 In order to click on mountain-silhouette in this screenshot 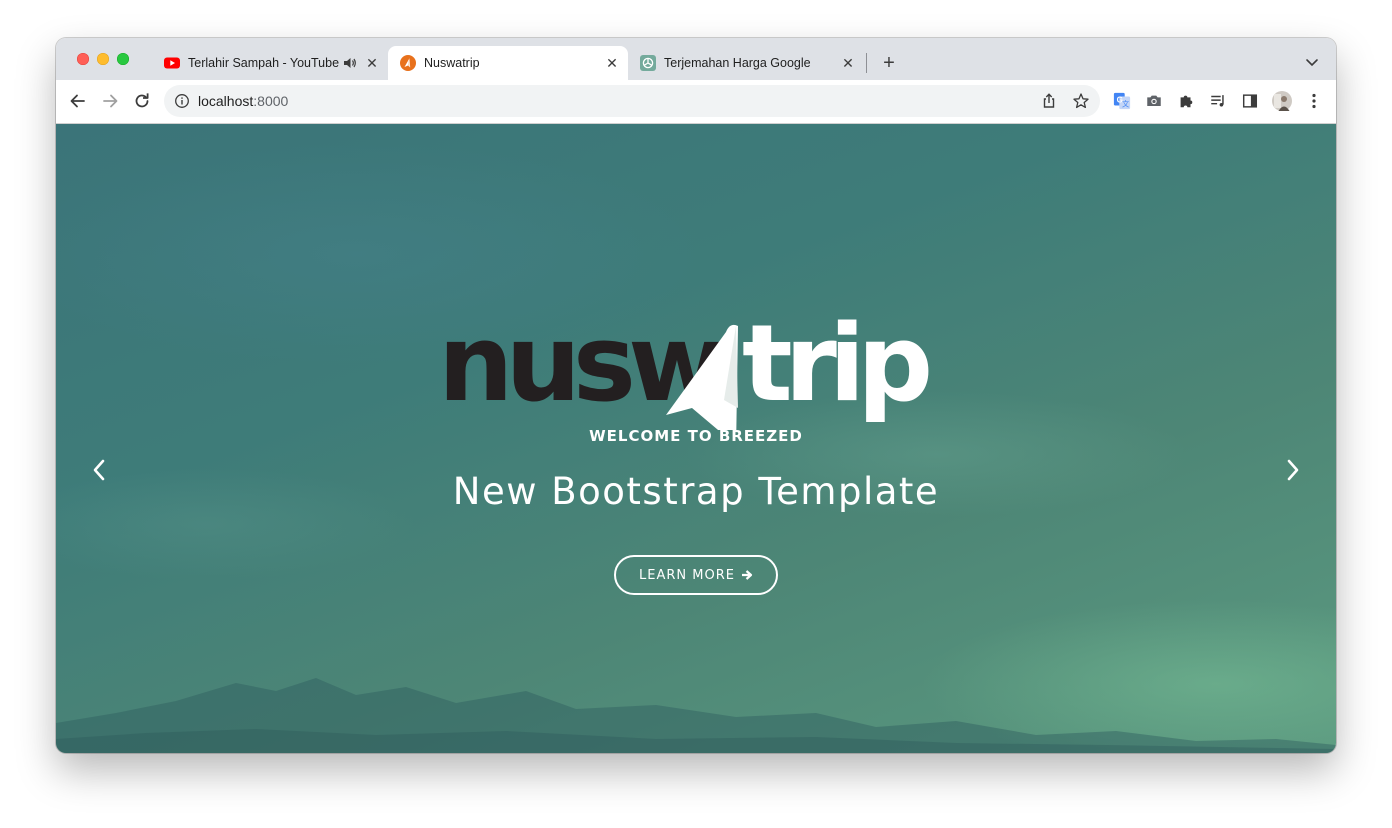, I will do `click(696, 715)`.